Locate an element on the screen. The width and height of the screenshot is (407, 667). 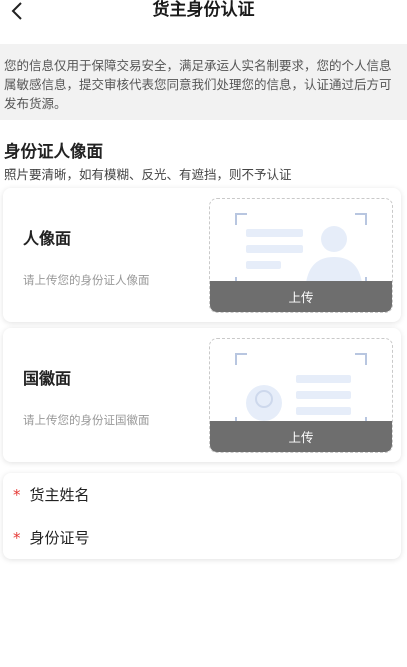
section-subtitle: 照片要清晰，如有模糊、反光、有遮挡，则不予认证 is located at coordinates (148, 174).